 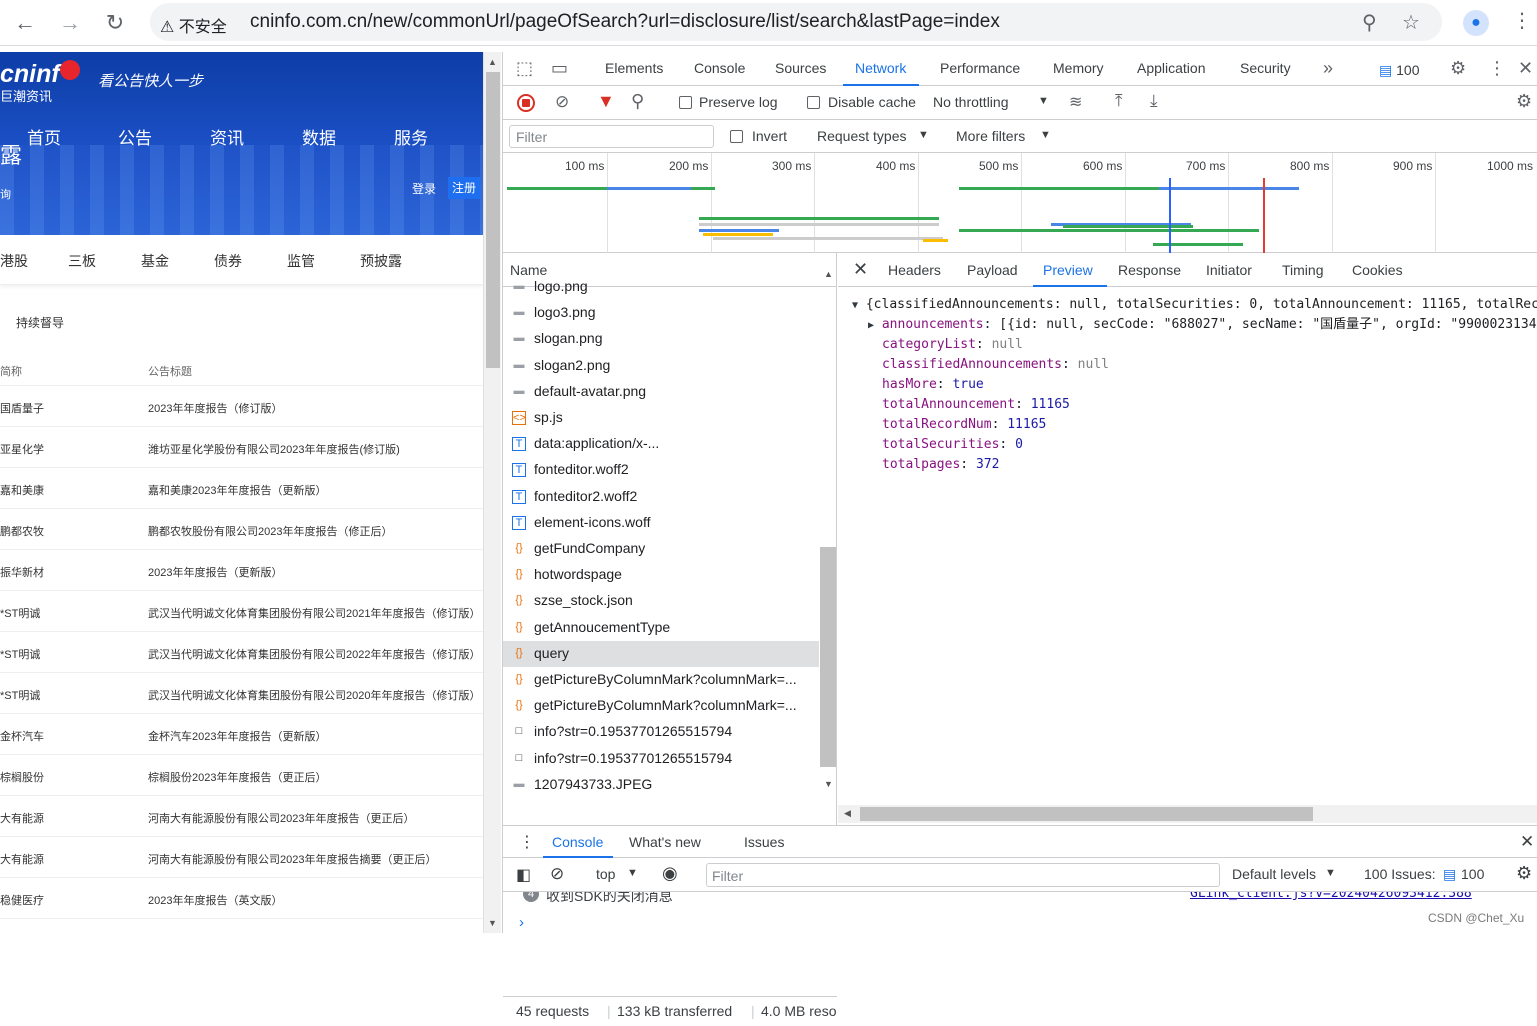 I want to click on hscroll-thumb, so click(x=1086, y=814).